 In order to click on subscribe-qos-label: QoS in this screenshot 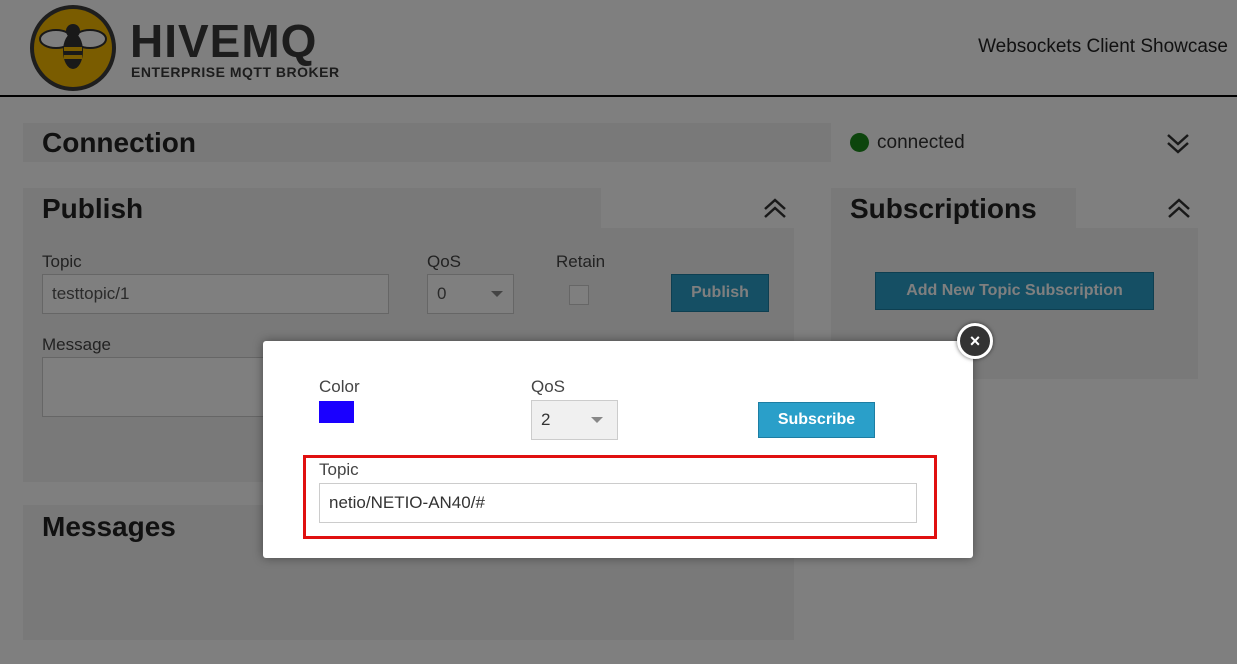, I will do `click(548, 386)`.